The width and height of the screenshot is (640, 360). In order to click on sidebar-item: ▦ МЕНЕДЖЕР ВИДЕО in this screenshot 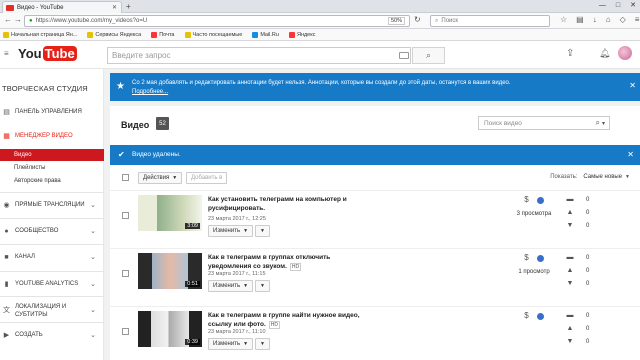, I will do `click(52, 136)`.